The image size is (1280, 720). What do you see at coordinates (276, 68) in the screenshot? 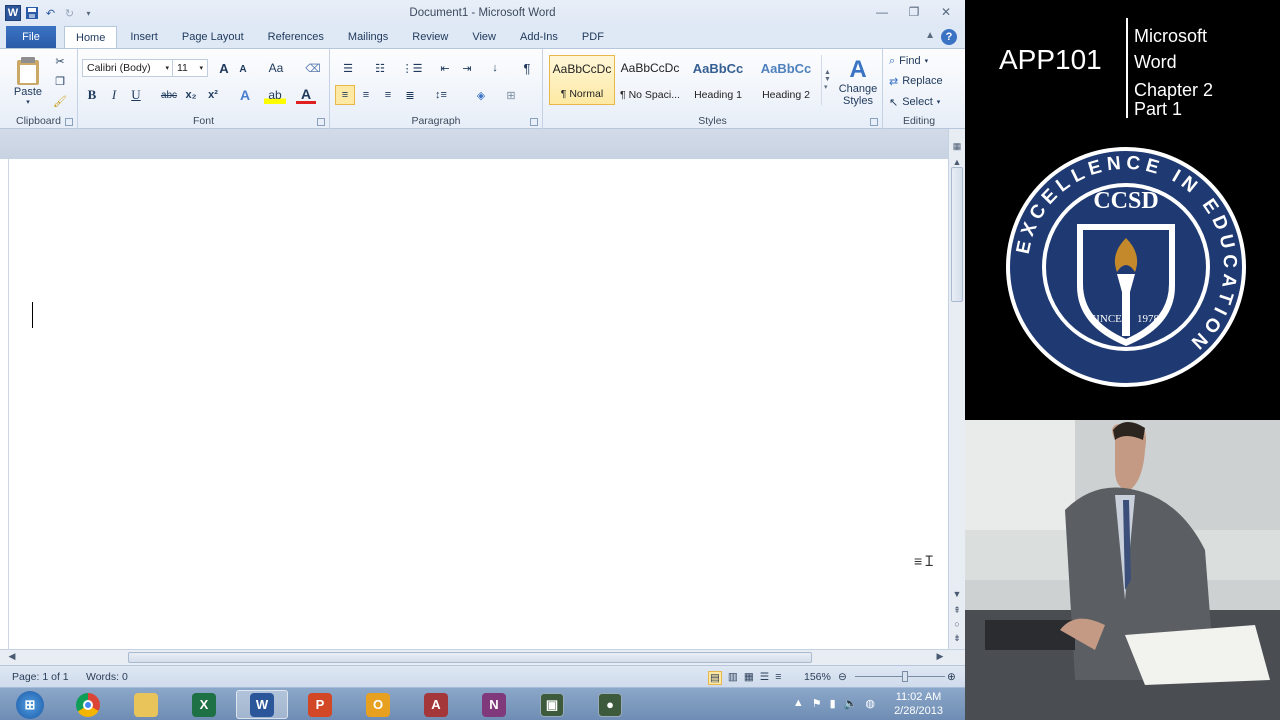
I see `change-case-button: Aa` at bounding box center [276, 68].